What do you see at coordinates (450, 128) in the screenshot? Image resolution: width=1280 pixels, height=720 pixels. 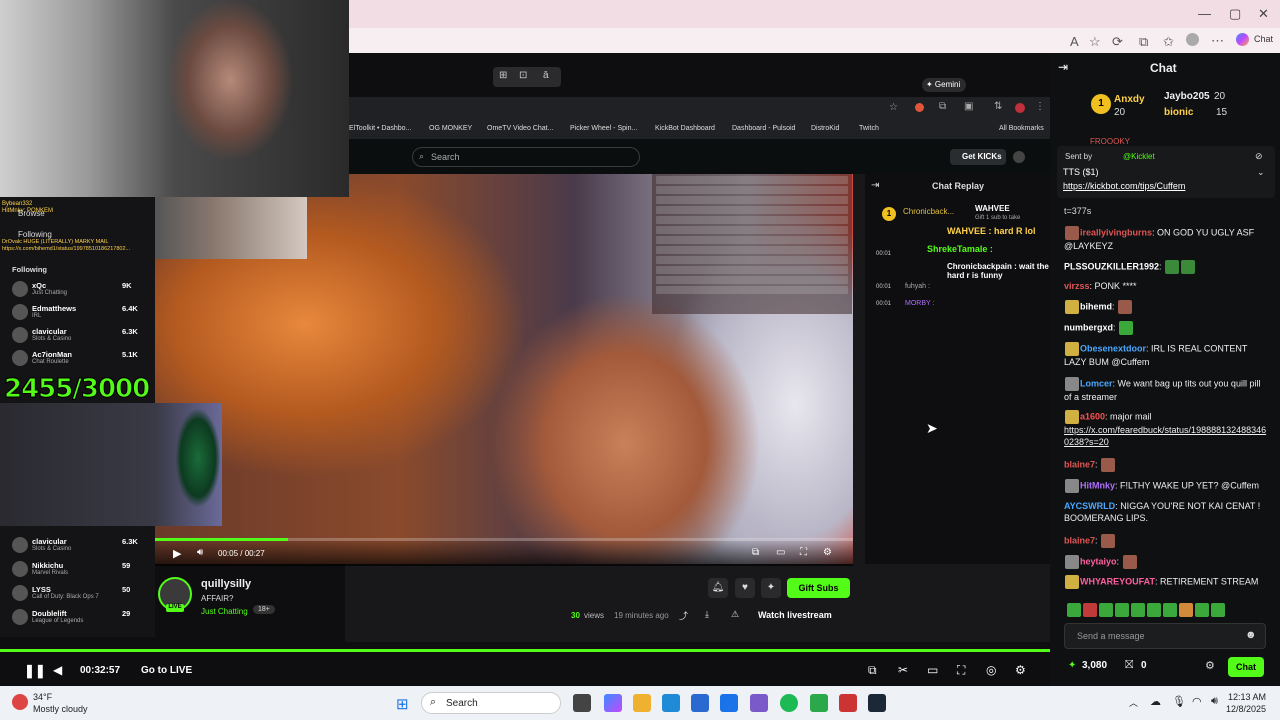 I see `bookmark: OG MONKEY` at bounding box center [450, 128].